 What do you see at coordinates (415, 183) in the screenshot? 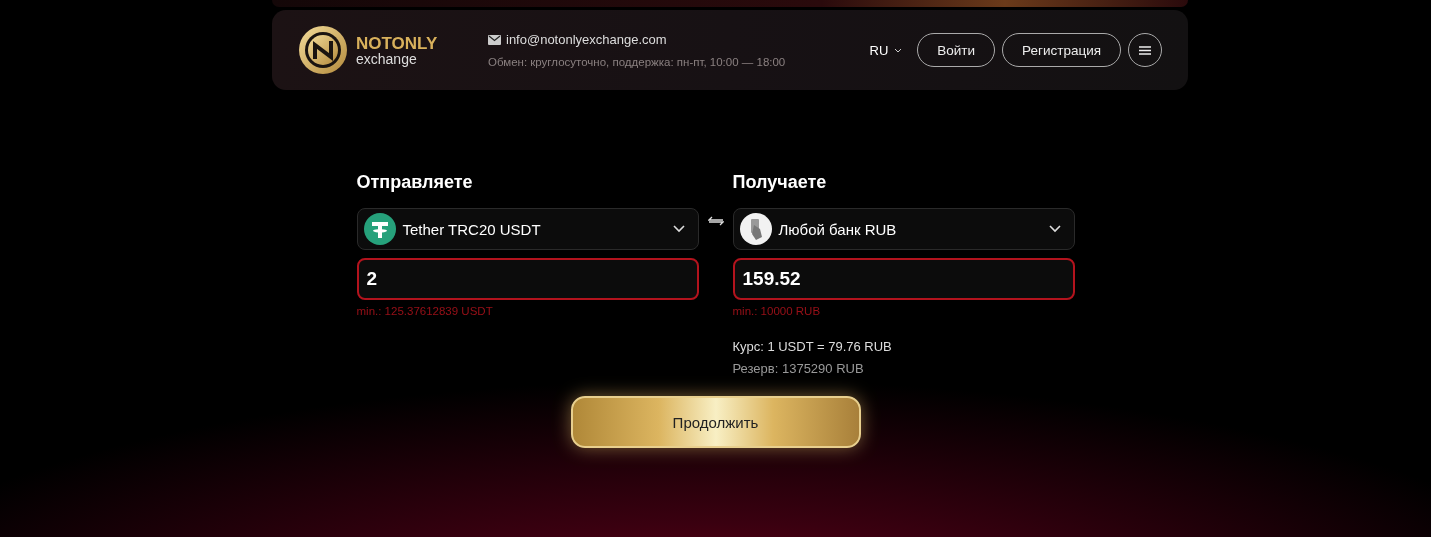
I see `section-label: Отправляете` at bounding box center [415, 183].